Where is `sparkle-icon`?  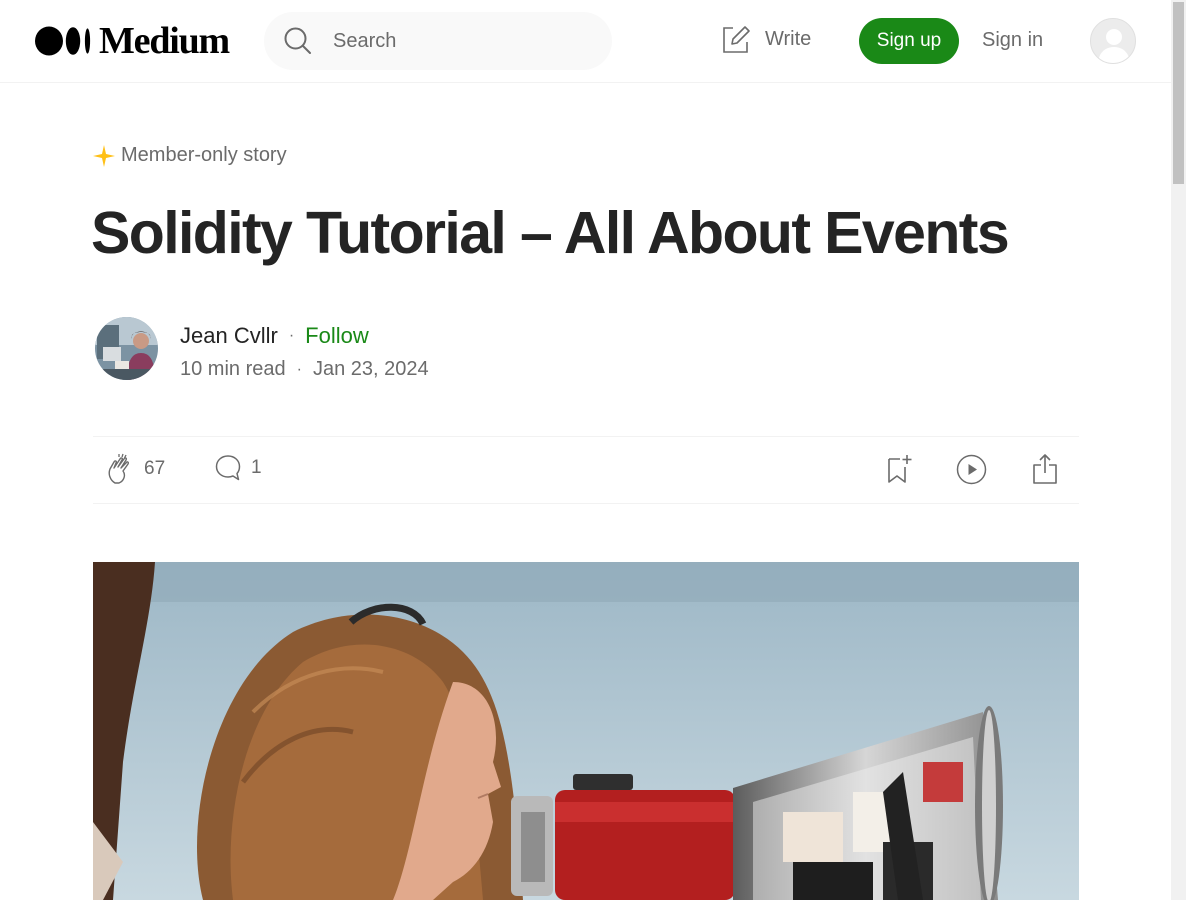 sparkle-icon is located at coordinates (104, 155).